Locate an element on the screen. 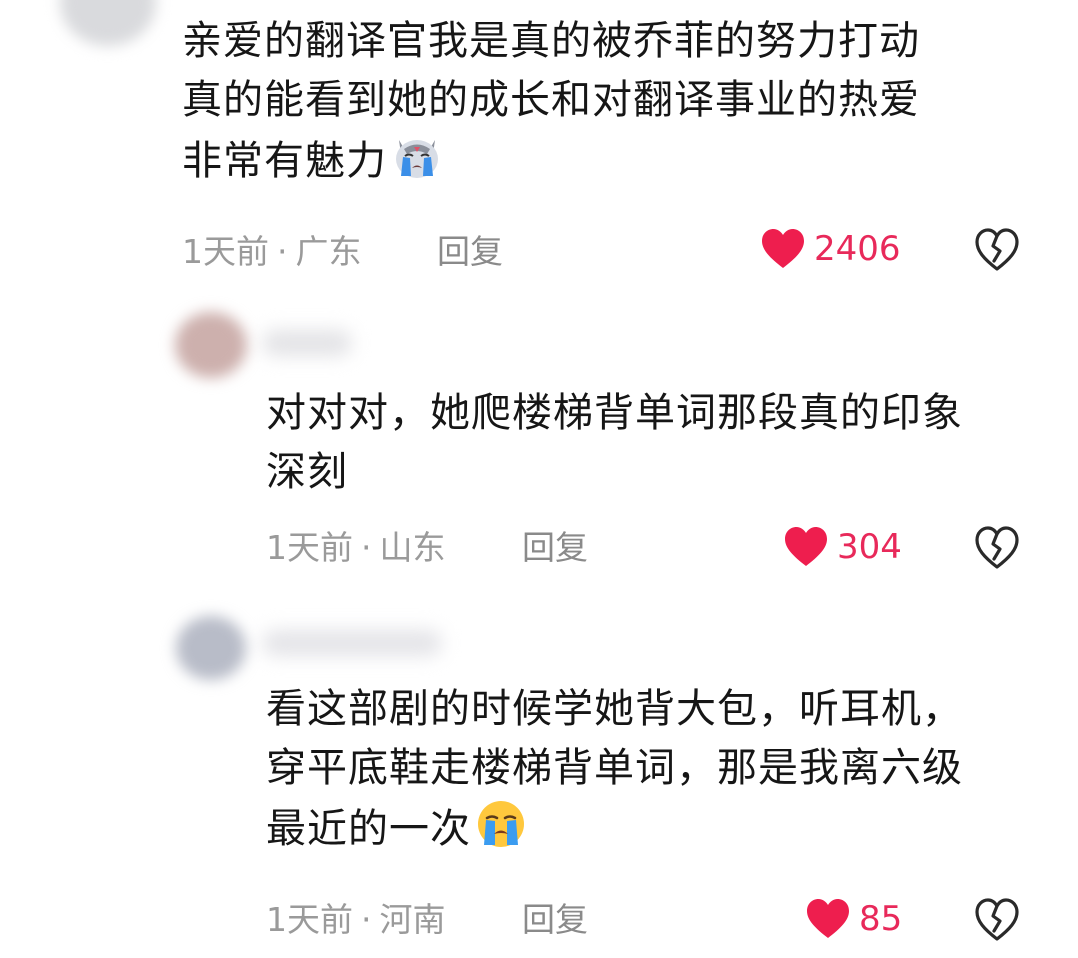 This screenshot has width=1078, height=958. comment-text-line: 真的能看到她的成长和对翻译事业的热爱 is located at coordinates (551, 100).